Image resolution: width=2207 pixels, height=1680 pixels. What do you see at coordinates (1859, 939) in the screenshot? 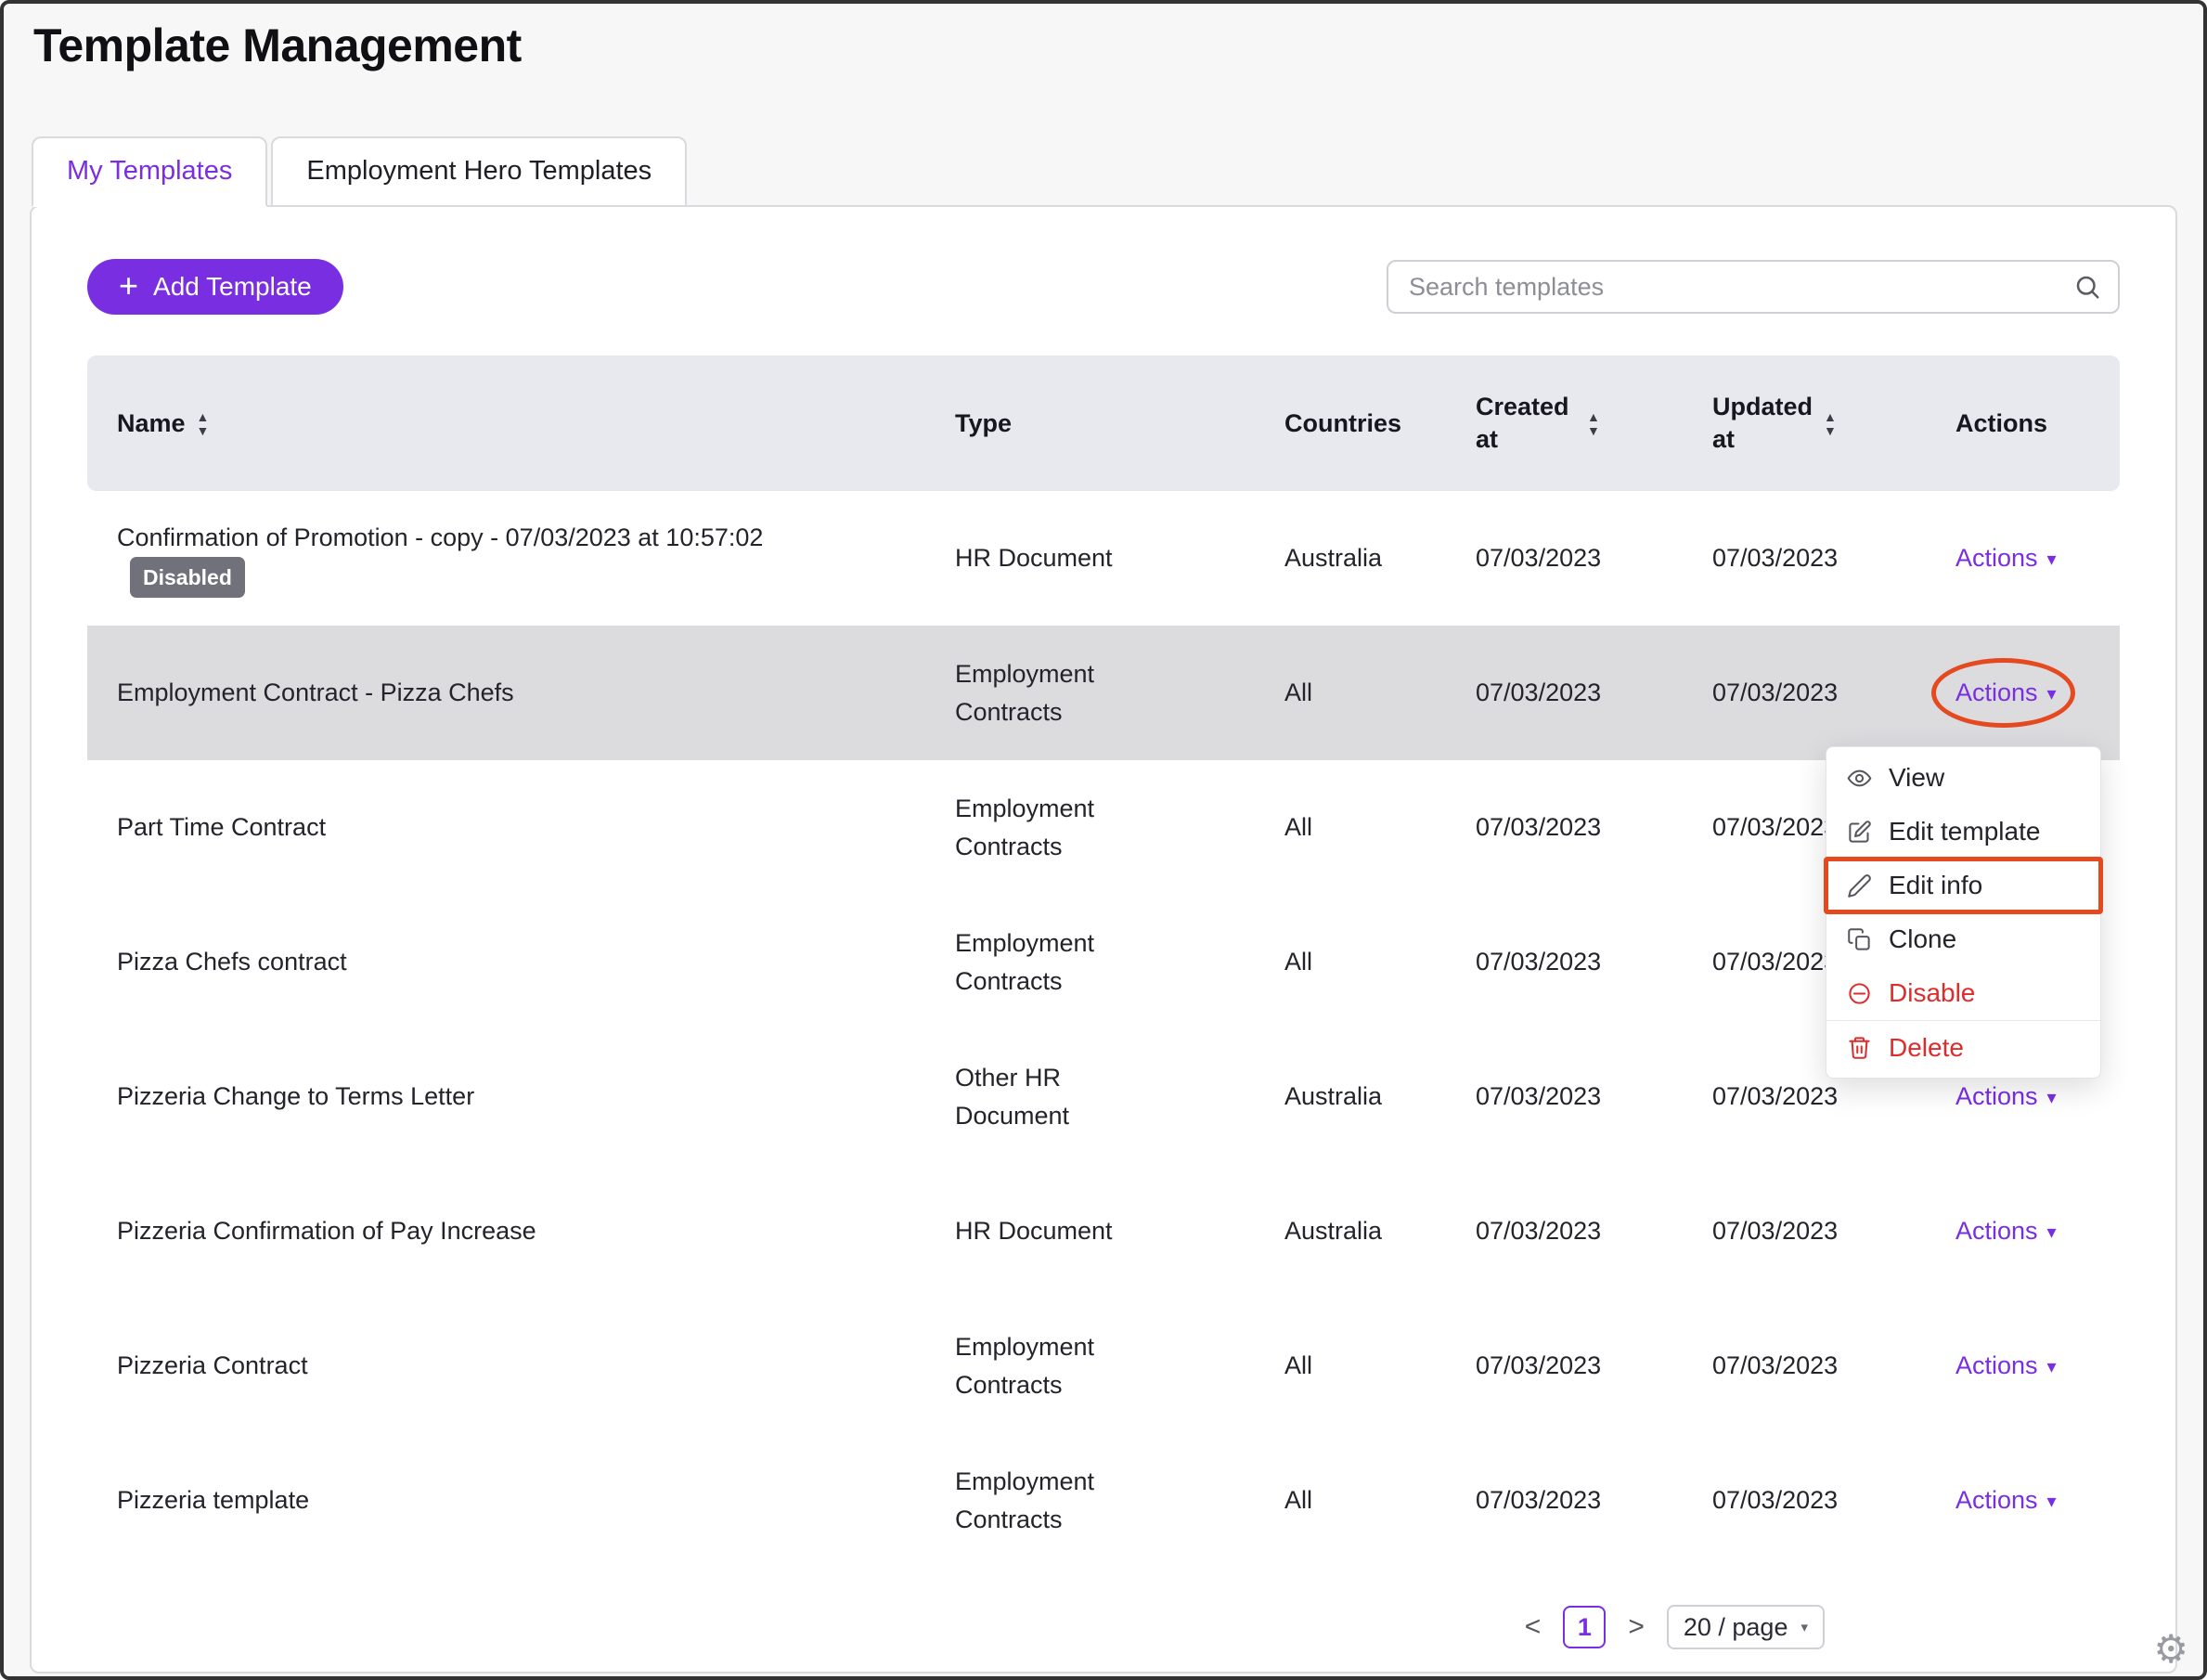
I see `clone-icon` at bounding box center [1859, 939].